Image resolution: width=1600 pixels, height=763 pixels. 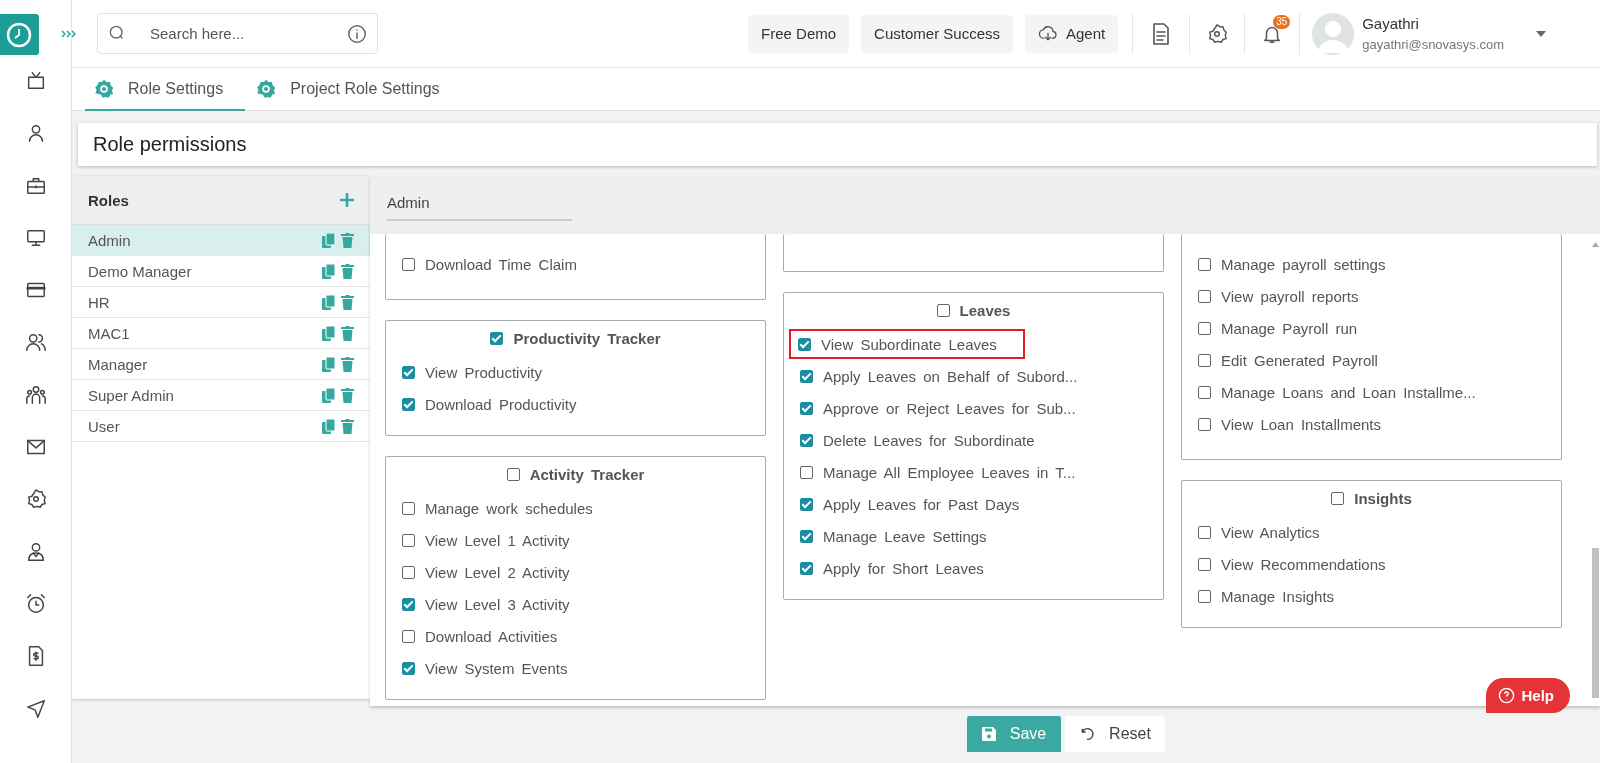 What do you see at coordinates (109, 333) in the screenshot?
I see `role-name: MAC1` at bounding box center [109, 333].